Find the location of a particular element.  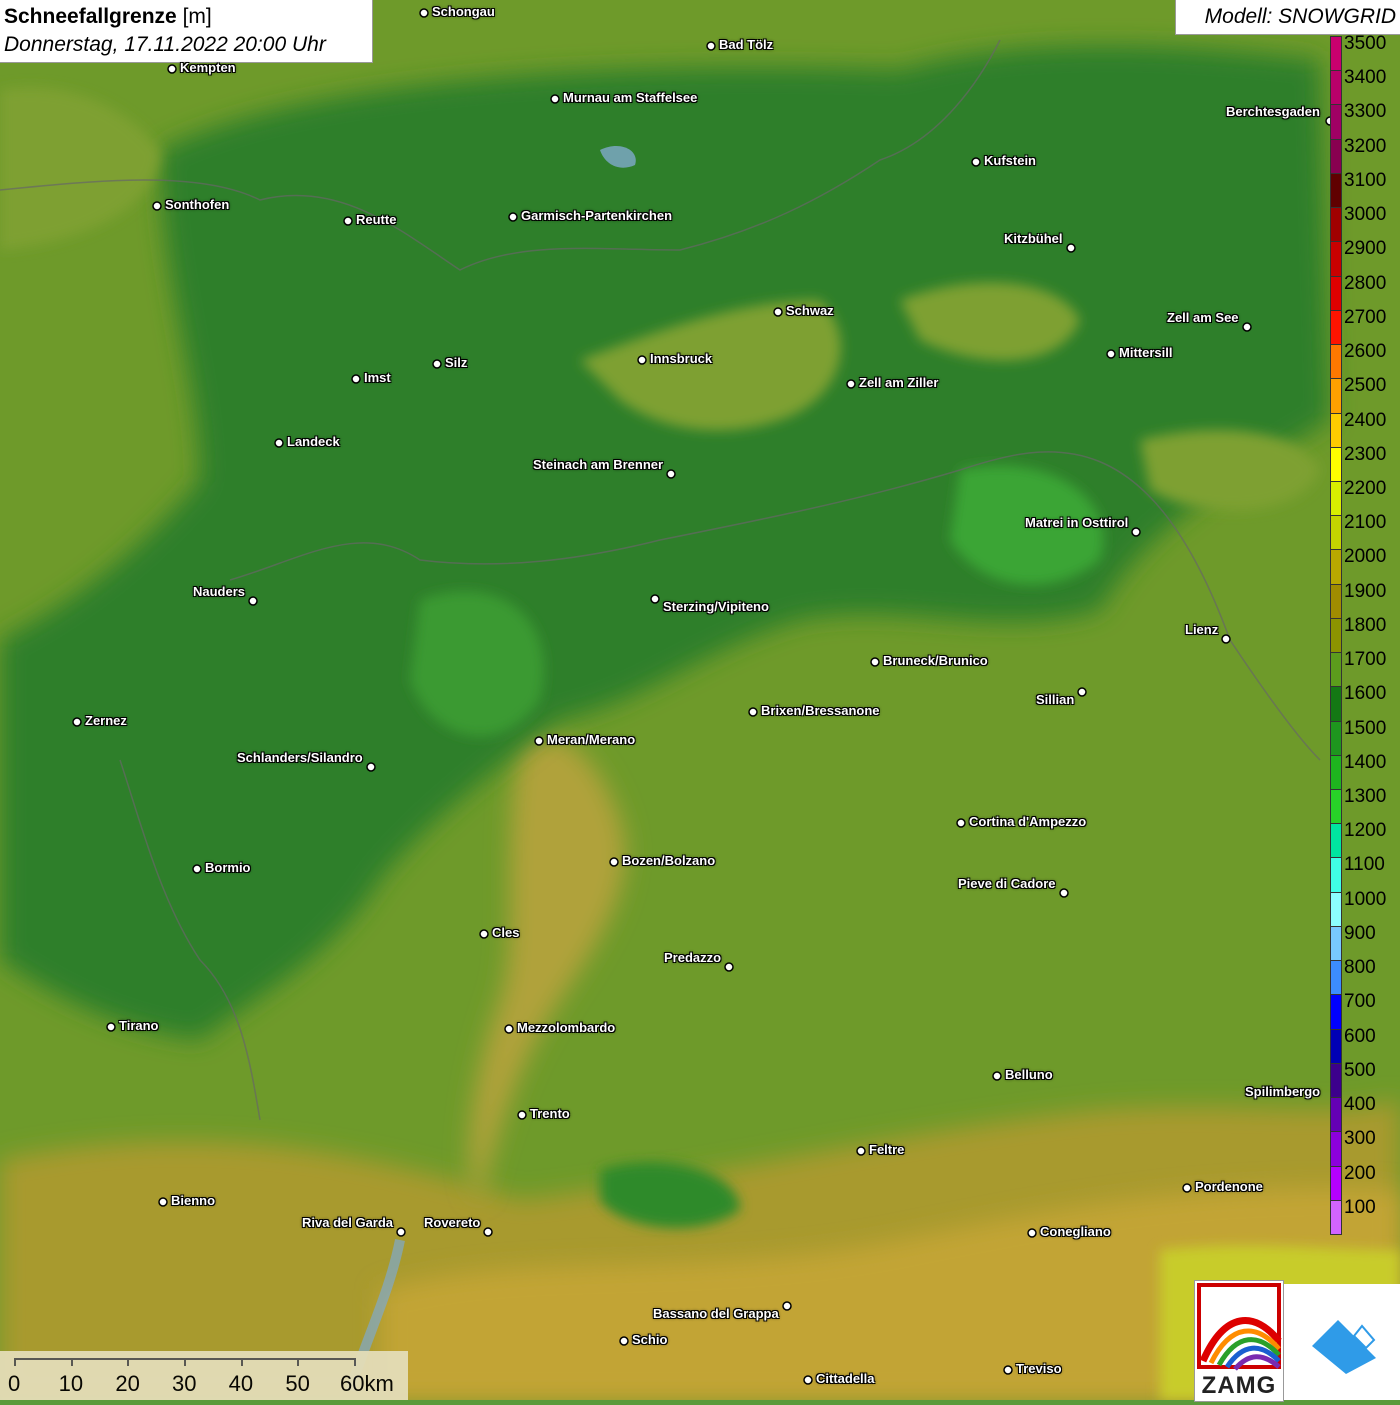

legend-label: 600 is located at coordinates (1360, 1036).